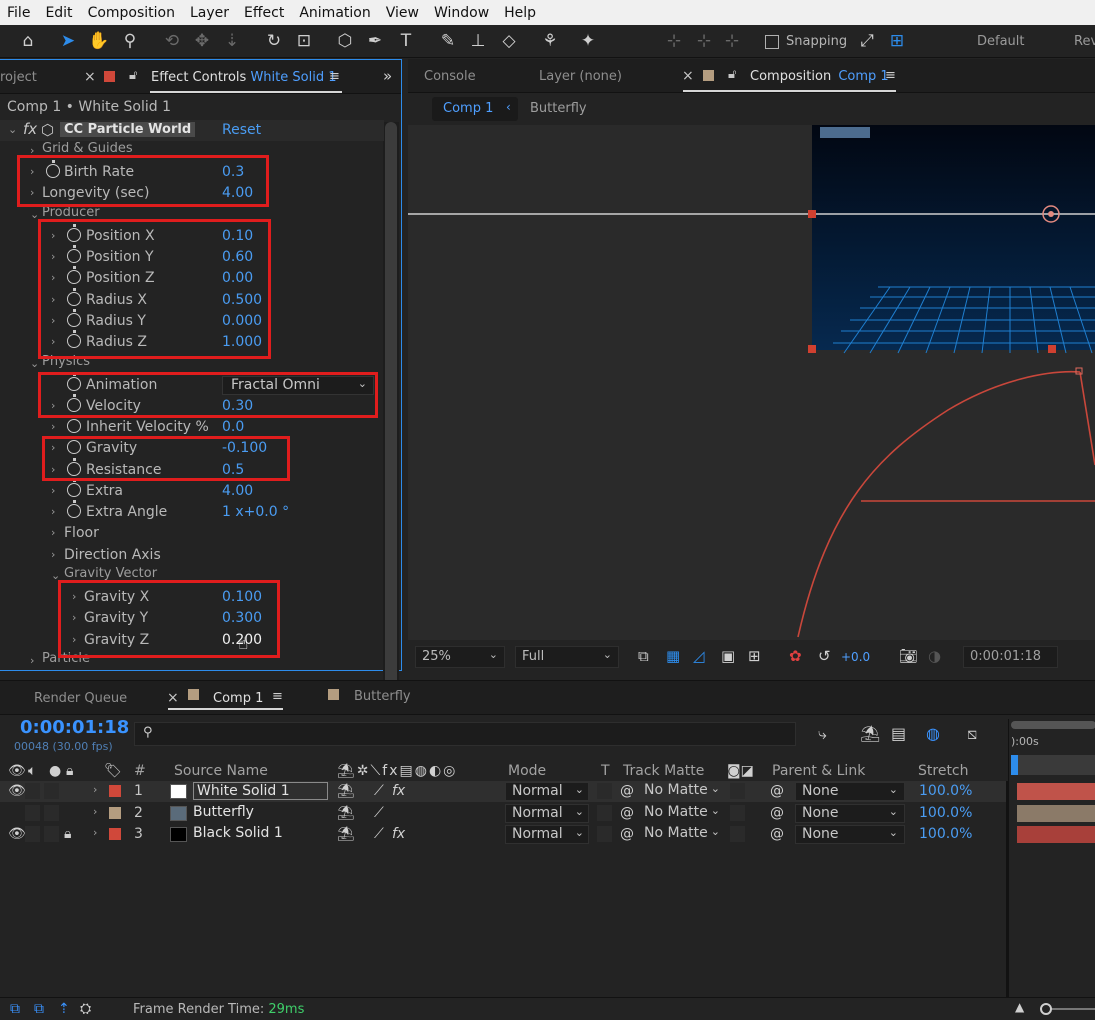 The width and height of the screenshot is (1095, 1020). I want to click on audio-header-icon: 🔈︎, so click(32, 771).